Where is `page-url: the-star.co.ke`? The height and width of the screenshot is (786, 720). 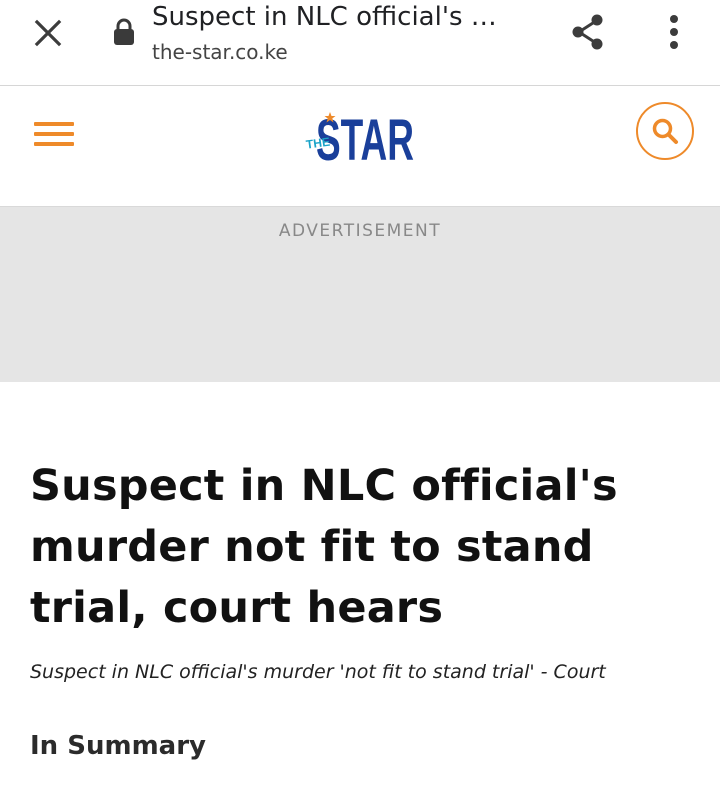
page-url: the-star.co.ke is located at coordinates (220, 52).